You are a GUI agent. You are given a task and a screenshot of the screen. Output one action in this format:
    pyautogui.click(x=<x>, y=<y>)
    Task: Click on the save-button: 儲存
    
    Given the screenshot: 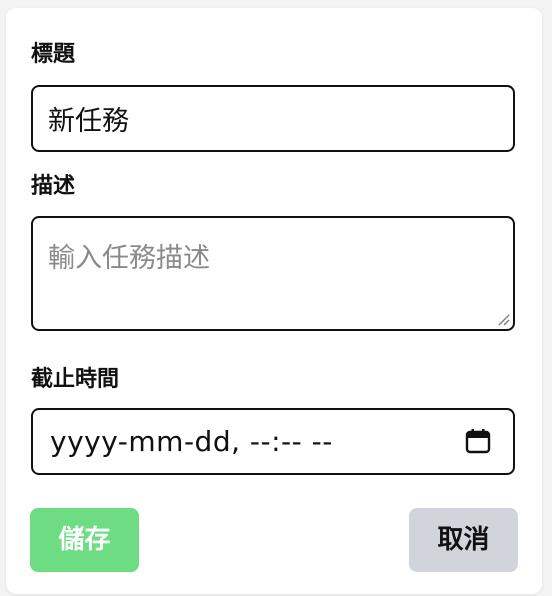 What is the action you would take?
    pyautogui.click(x=84, y=540)
    